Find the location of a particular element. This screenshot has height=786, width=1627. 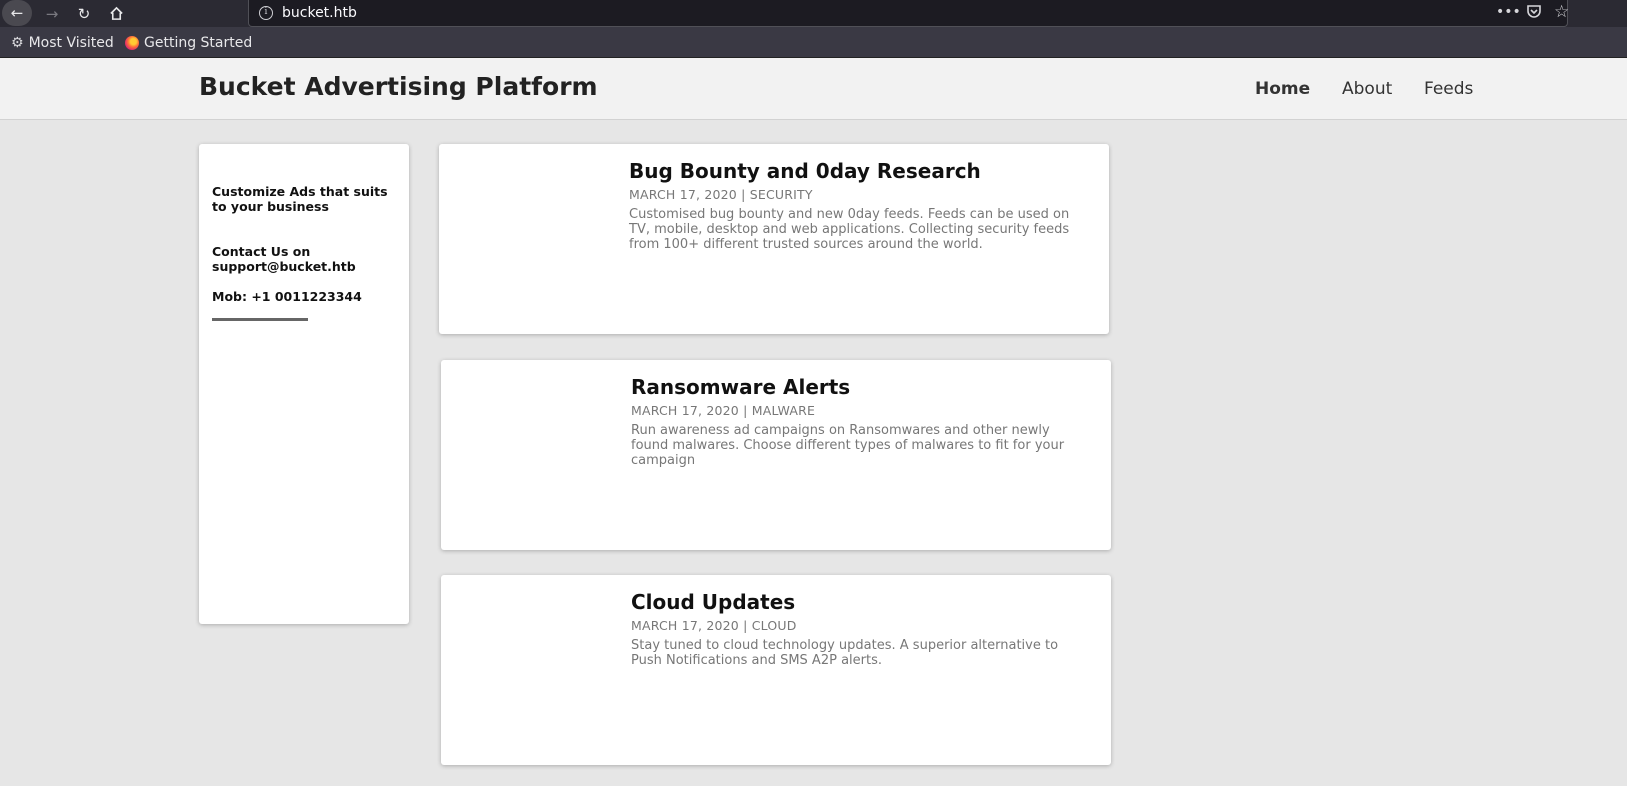

url-text: bucket.htb is located at coordinates (319, 13).